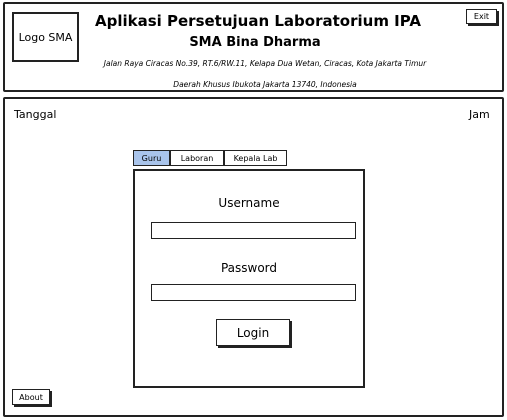 This screenshot has width=507, height=420. I want to click on tab-laboran: Laboran, so click(197, 158).